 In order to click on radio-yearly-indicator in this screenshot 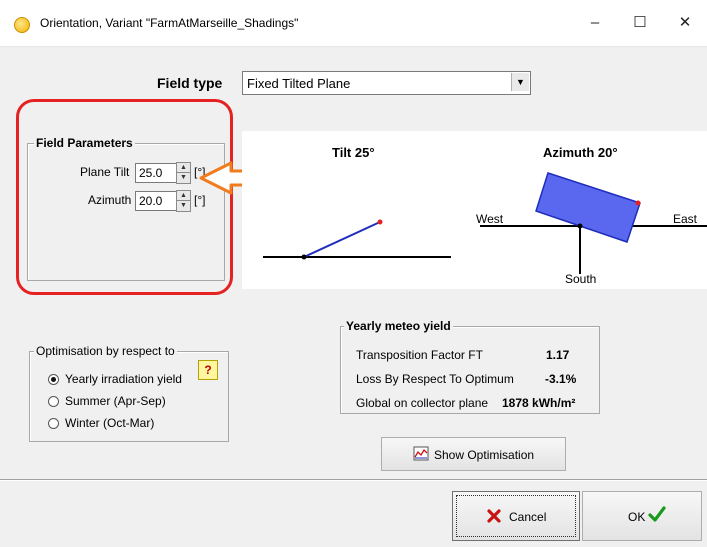, I will do `click(53, 379)`.